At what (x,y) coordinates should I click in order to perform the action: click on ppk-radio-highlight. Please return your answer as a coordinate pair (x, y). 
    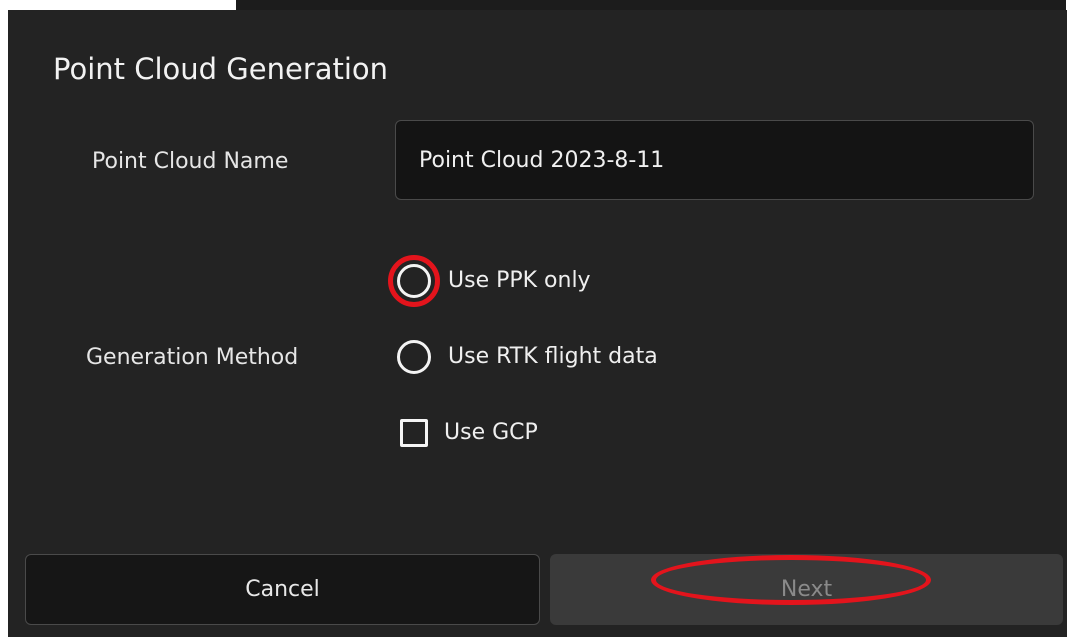
    Looking at the image, I should click on (414, 281).